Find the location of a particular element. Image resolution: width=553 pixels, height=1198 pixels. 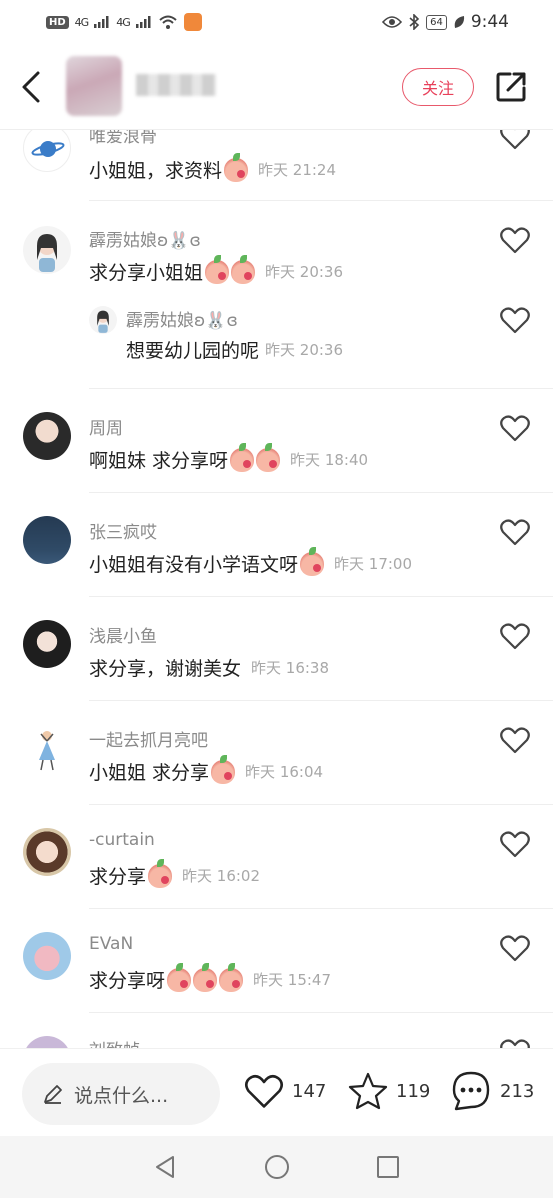

reply-avatar is located at coordinates (103, 320).